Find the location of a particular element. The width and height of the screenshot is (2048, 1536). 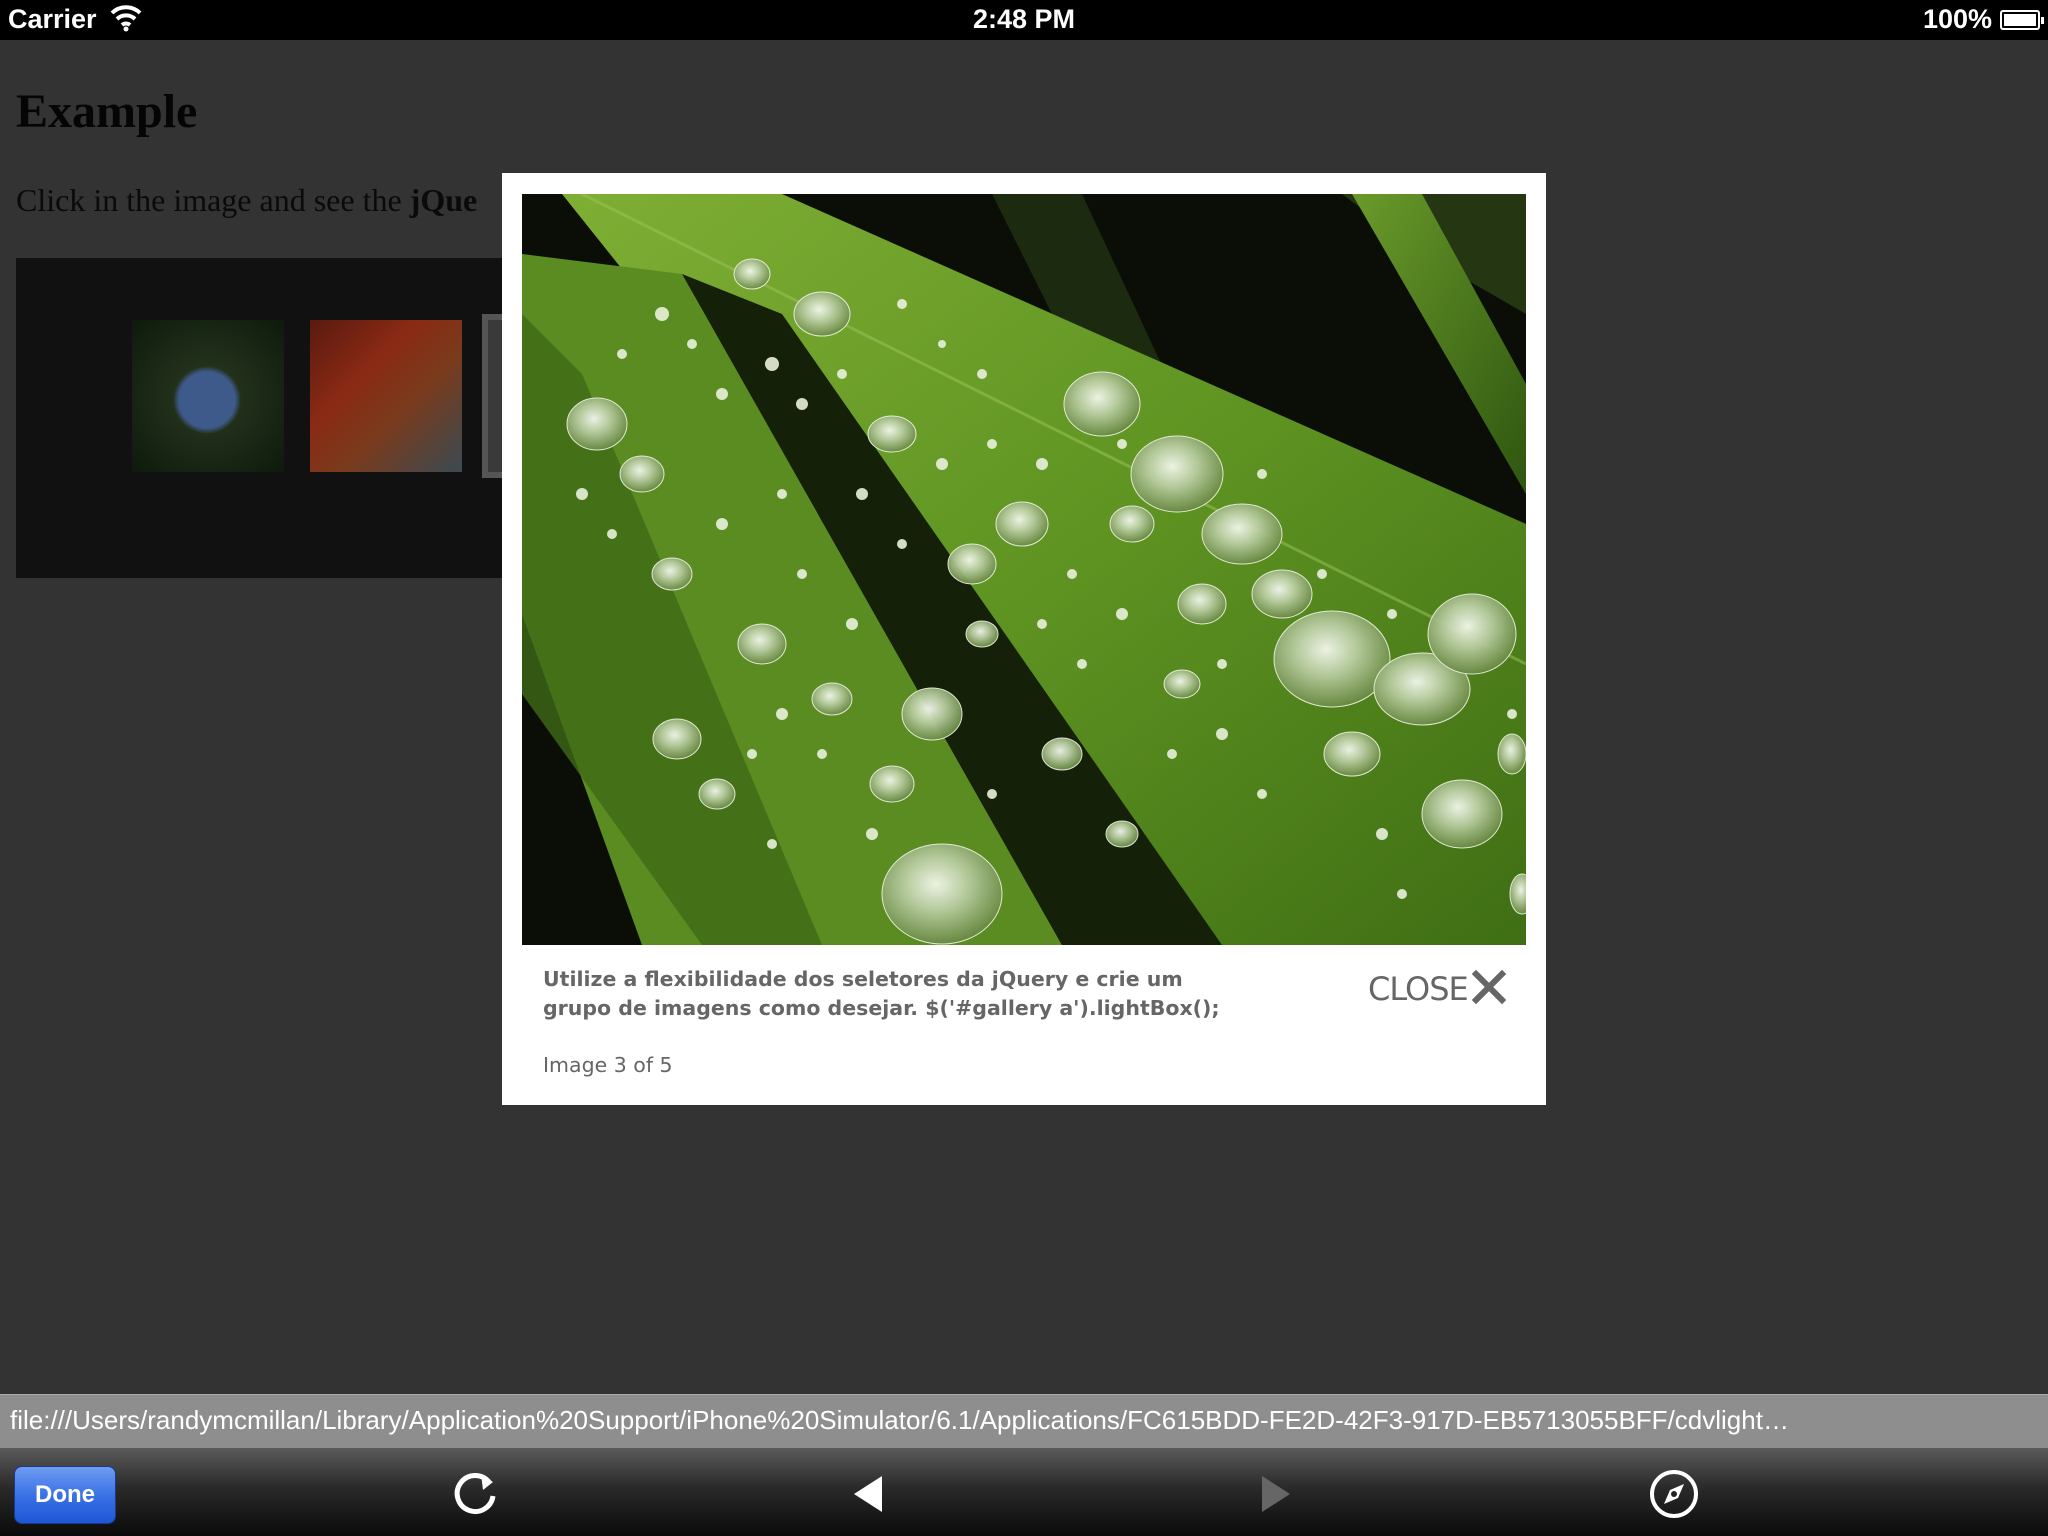

back-icon is located at coordinates (870, 1494).